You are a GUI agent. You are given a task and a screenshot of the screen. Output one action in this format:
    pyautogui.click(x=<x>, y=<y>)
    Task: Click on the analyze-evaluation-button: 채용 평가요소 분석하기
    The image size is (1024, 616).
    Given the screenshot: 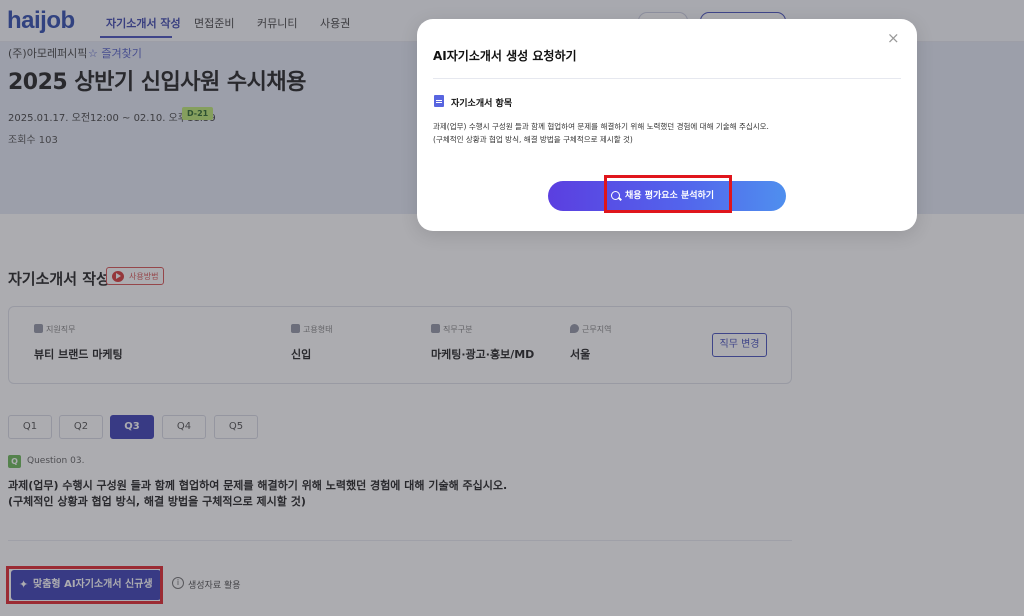 What is the action you would take?
    pyautogui.click(x=667, y=196)
    